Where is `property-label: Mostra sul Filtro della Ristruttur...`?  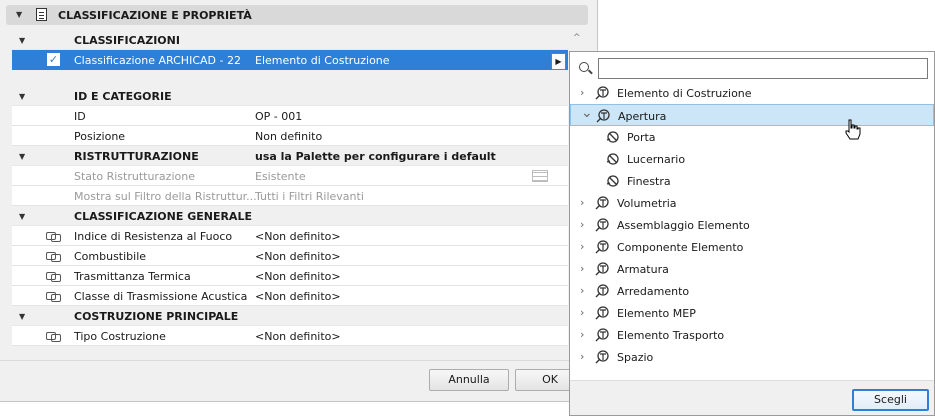
property-label: Mostra sul Filtro della Ristruttur... is located at coordinates (165, 196).